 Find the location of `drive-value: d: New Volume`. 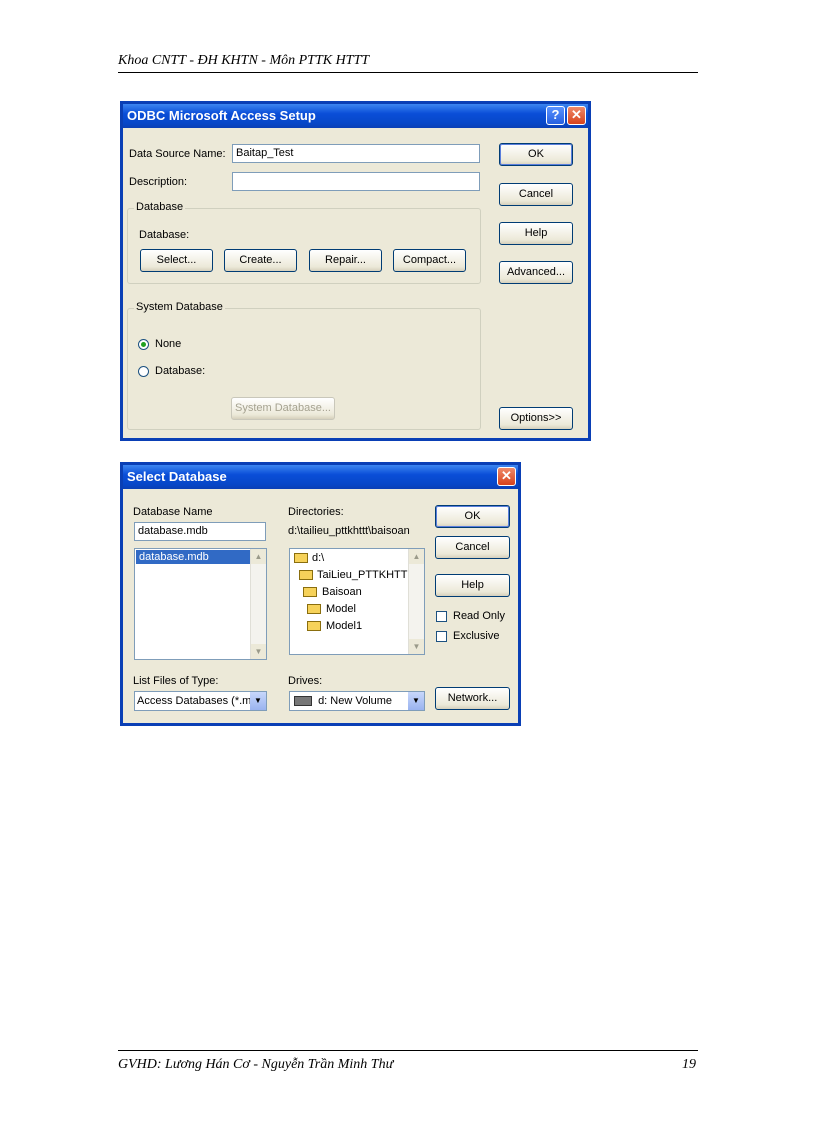

drive-value: d: New Volume is located at coordinates (355, 701).